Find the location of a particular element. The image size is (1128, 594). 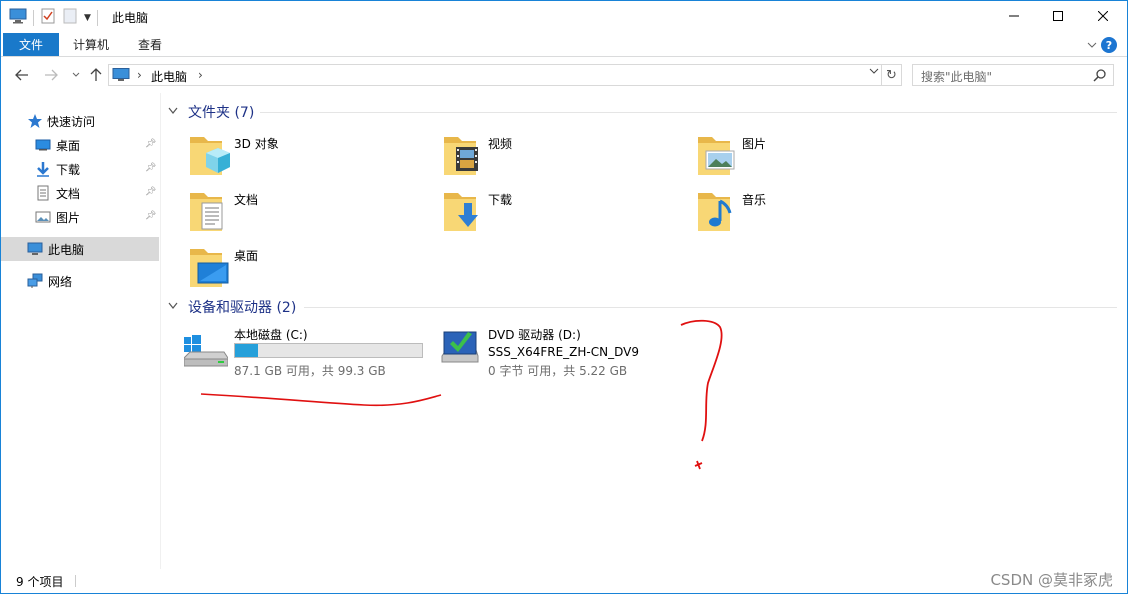

recent-locations-button is located at coordinates (76, 75).